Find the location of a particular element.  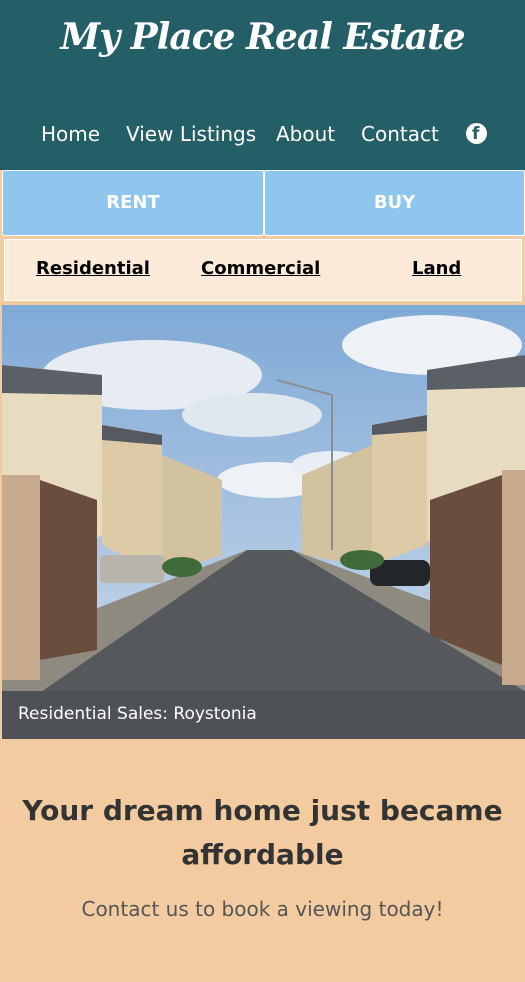

category-commercial: Commercial is located at coordinates (260, 268).